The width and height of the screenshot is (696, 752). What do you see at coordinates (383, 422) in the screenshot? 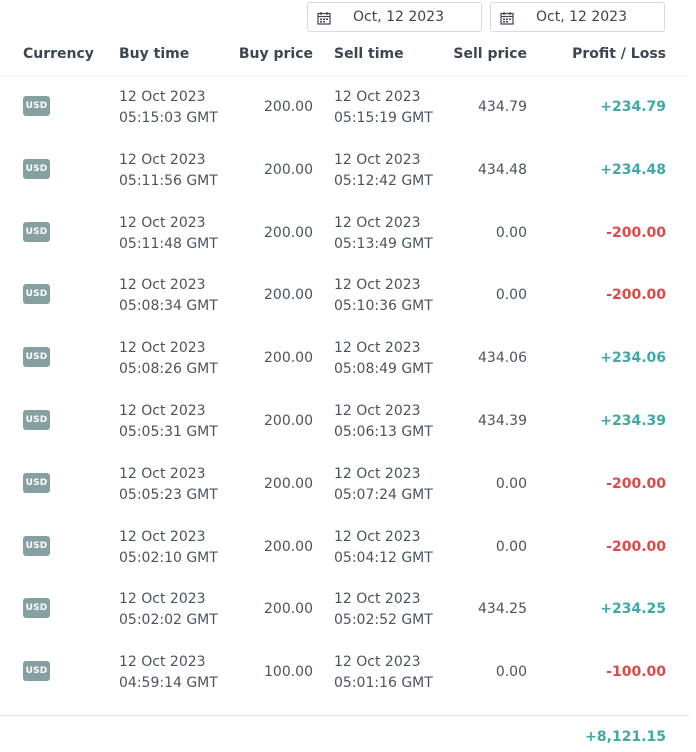
I see `sell-time-cell: 12 Oct 2023 05:06:13 GMT` at bounding box center [383, 422].